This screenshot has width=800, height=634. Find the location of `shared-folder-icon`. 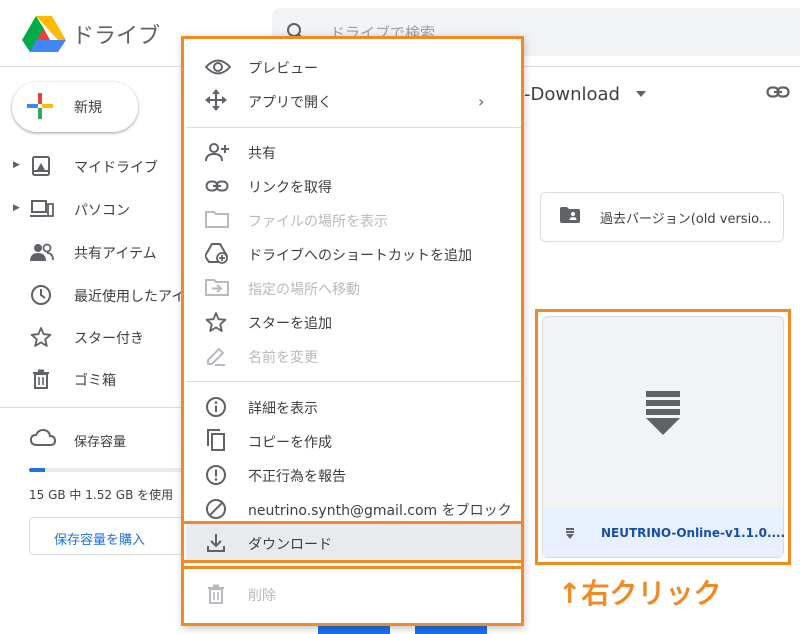

shared-folder-icon is located at coordinates (570, 215).